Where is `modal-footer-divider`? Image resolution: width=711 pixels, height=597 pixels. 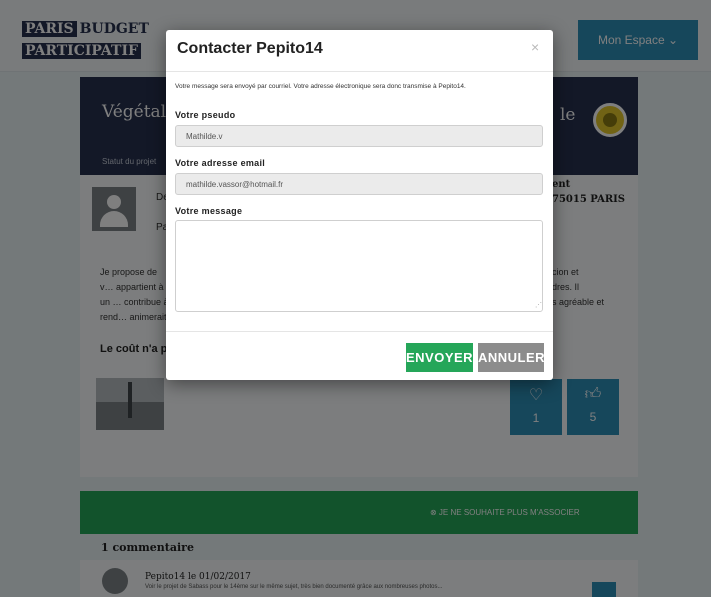 modal-footer-divider is located at coordinates (359, 331).